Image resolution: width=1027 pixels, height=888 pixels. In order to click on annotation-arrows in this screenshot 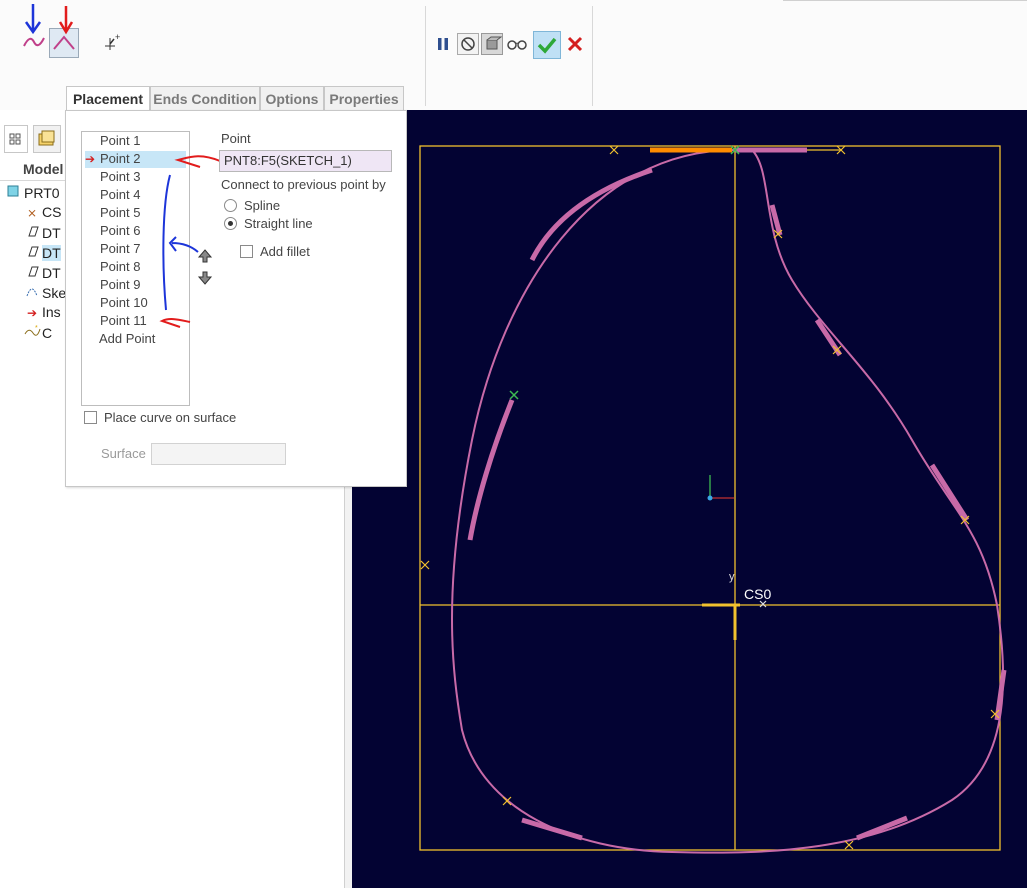, I will do `click(49, 19)`.